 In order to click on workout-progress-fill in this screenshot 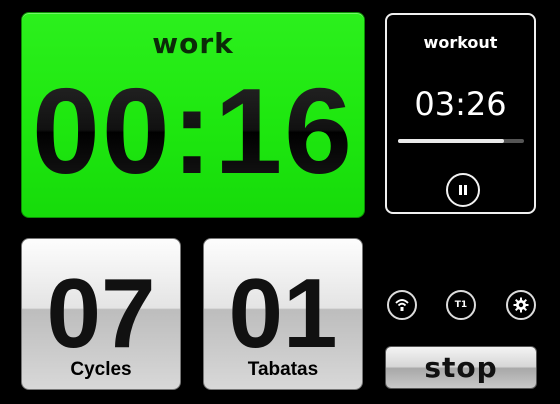, I will do `click(451, 141)`.